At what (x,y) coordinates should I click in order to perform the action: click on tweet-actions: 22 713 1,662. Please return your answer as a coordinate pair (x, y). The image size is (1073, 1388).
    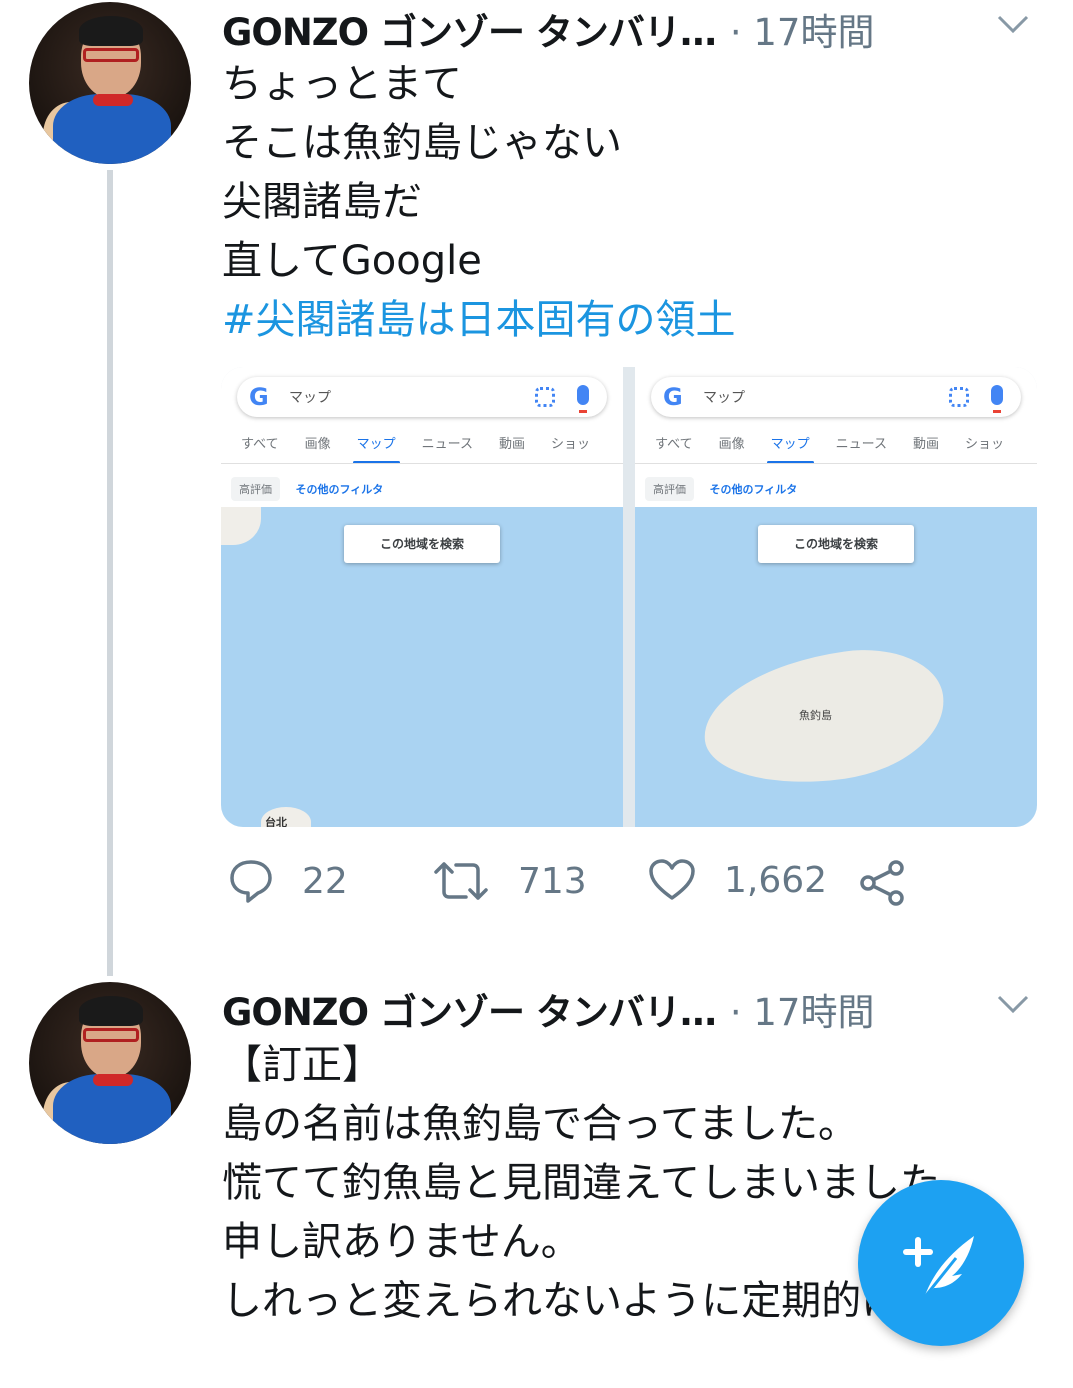
    Looking at the image, I should click on (572, 888).